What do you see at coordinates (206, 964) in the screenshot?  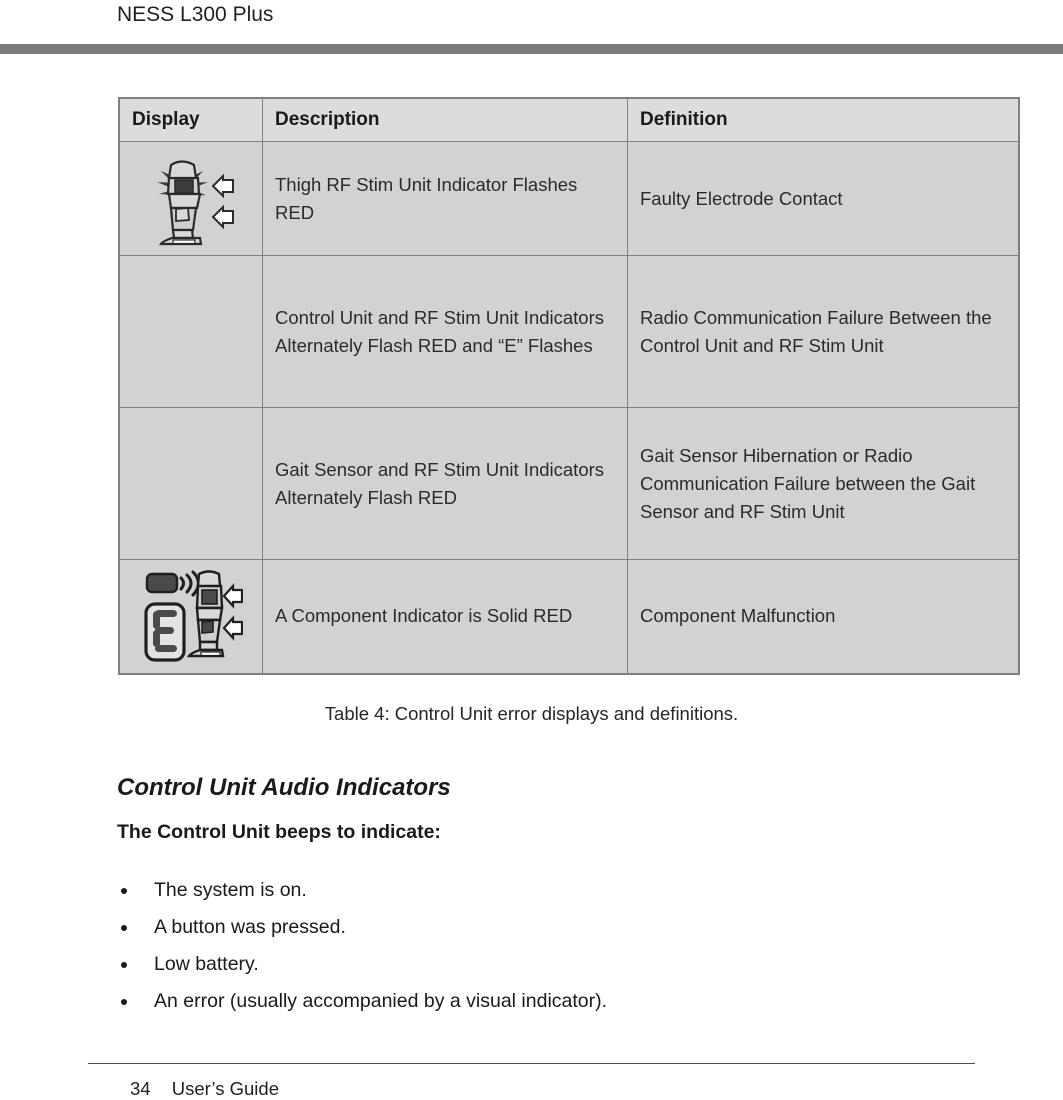 I see `list-item-label: Low battery.` at bounding box center [206, 964].